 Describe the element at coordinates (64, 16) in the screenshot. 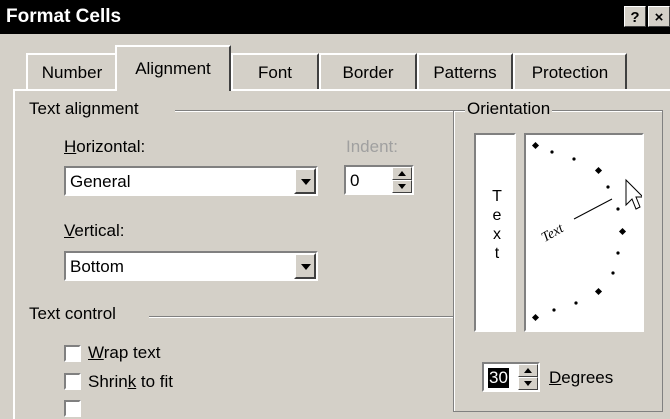

I see `window-title: Format Cells` at that location.